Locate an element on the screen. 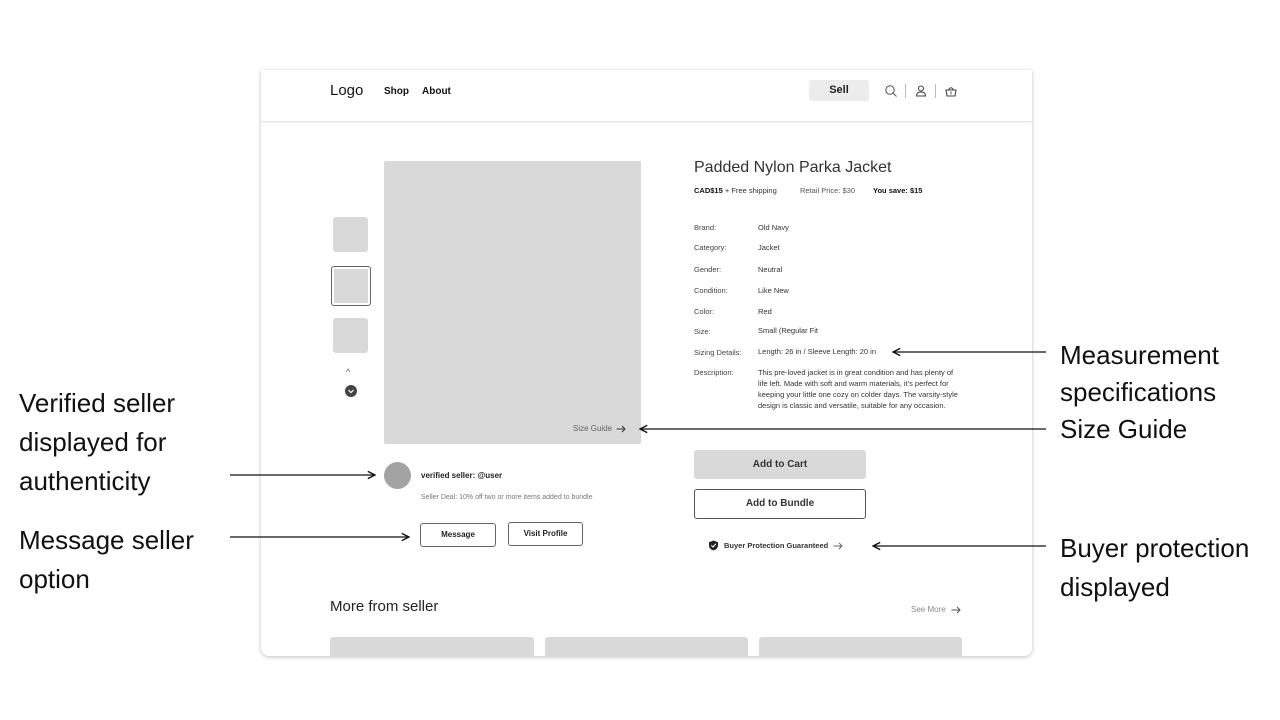 Image resolution: width=1280 pixels, height=720 pixels. annotation-line: option is located at coordinates (54, 579).